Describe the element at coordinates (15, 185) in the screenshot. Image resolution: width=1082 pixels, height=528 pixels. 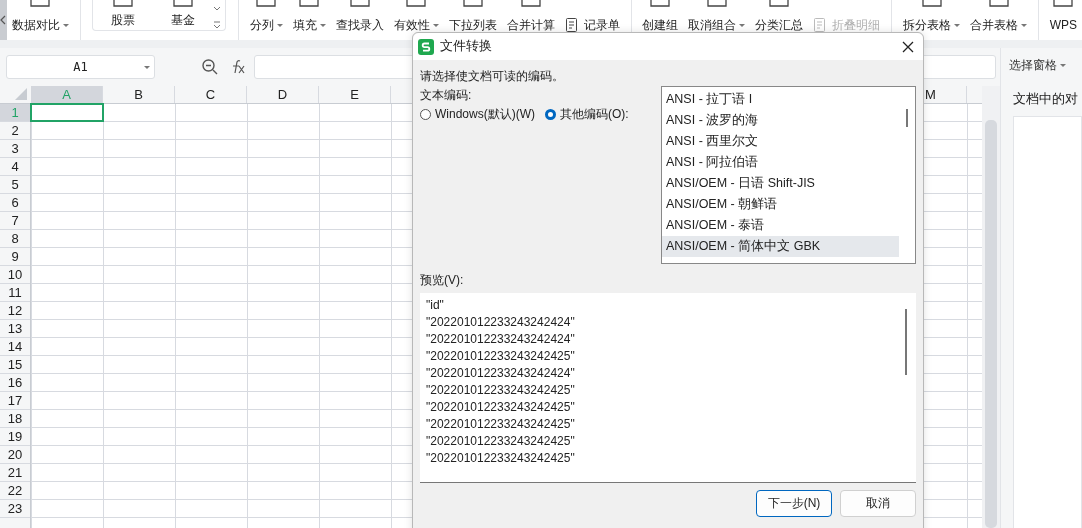
I see `row-header: 5` at that location.